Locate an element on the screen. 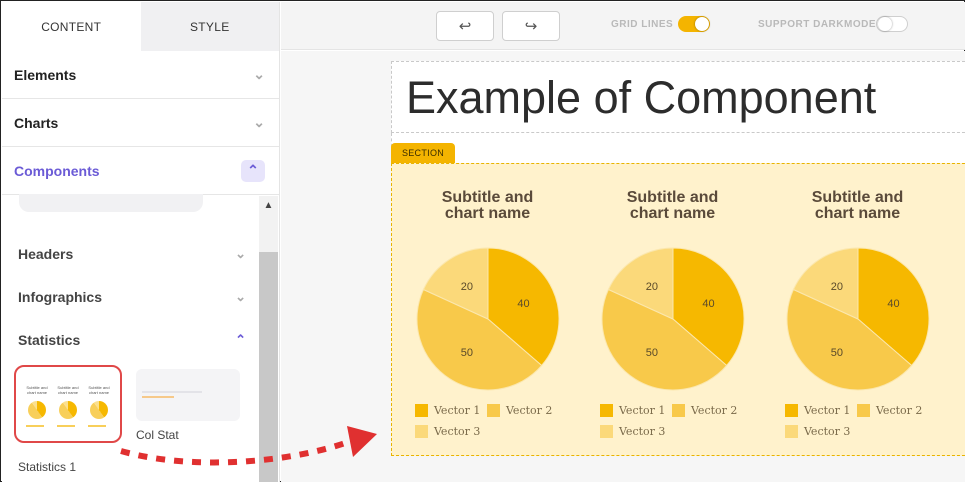 This screenshot has height=482, width=965. drag-arrow-head is located at coordinates (362, 441).